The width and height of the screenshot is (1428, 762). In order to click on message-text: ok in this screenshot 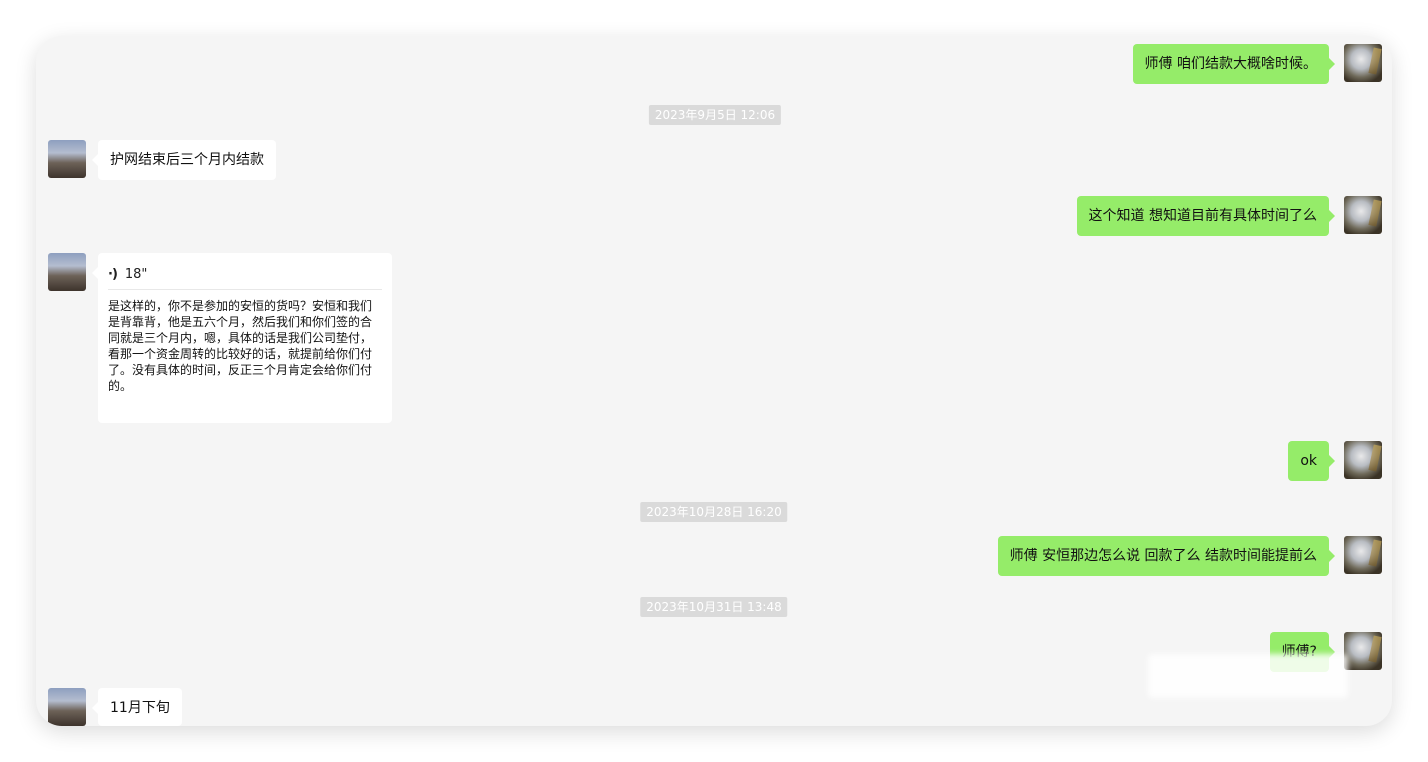, I will do `click(1308, 461)`.